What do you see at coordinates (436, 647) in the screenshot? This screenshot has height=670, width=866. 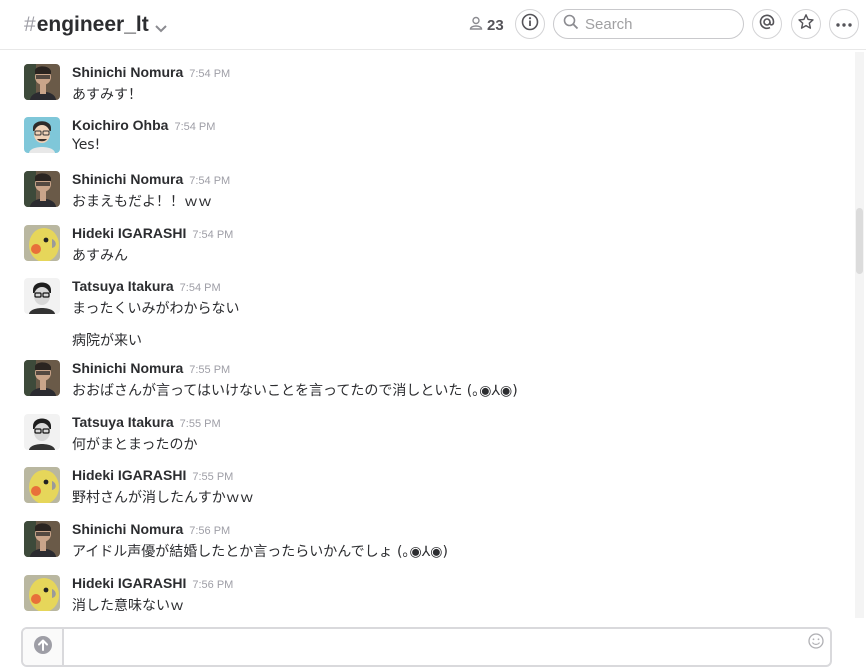 I see `message-input` at bounding box center [436, 647].